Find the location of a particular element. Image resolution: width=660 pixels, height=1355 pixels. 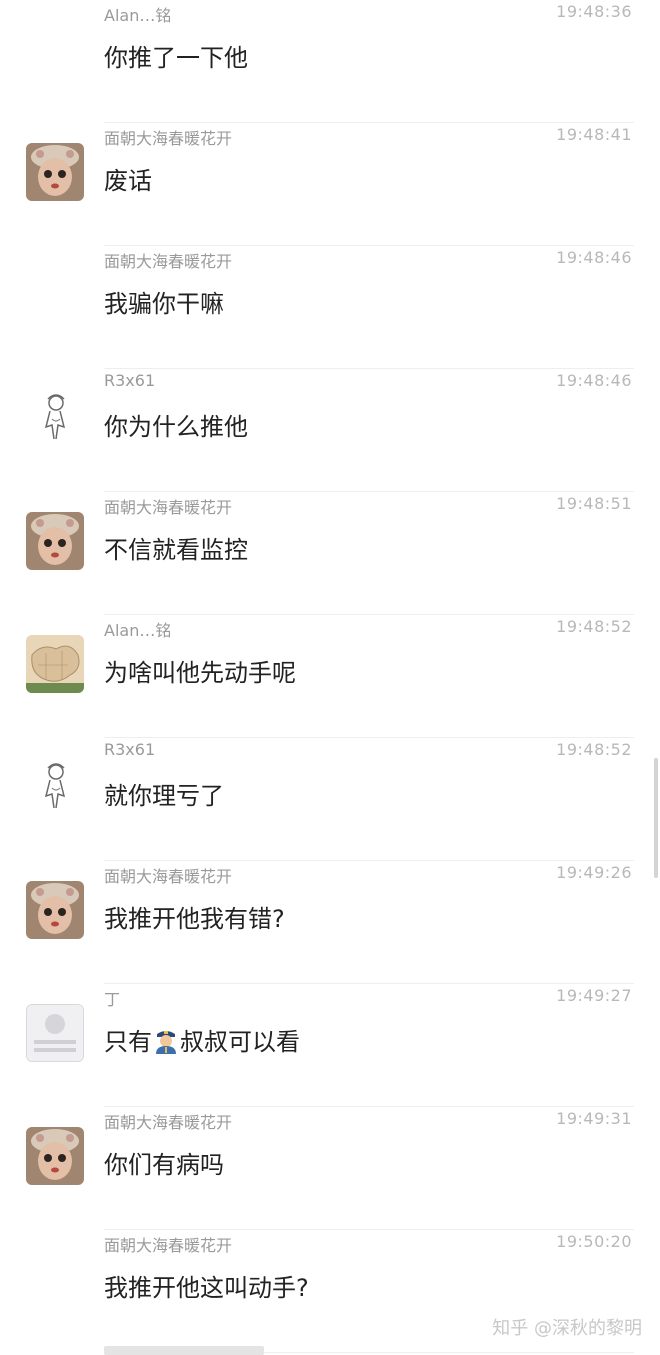

chat-message: Alan…铭 19:48:36 你推了一下他 is located at coordinates (330, 61).